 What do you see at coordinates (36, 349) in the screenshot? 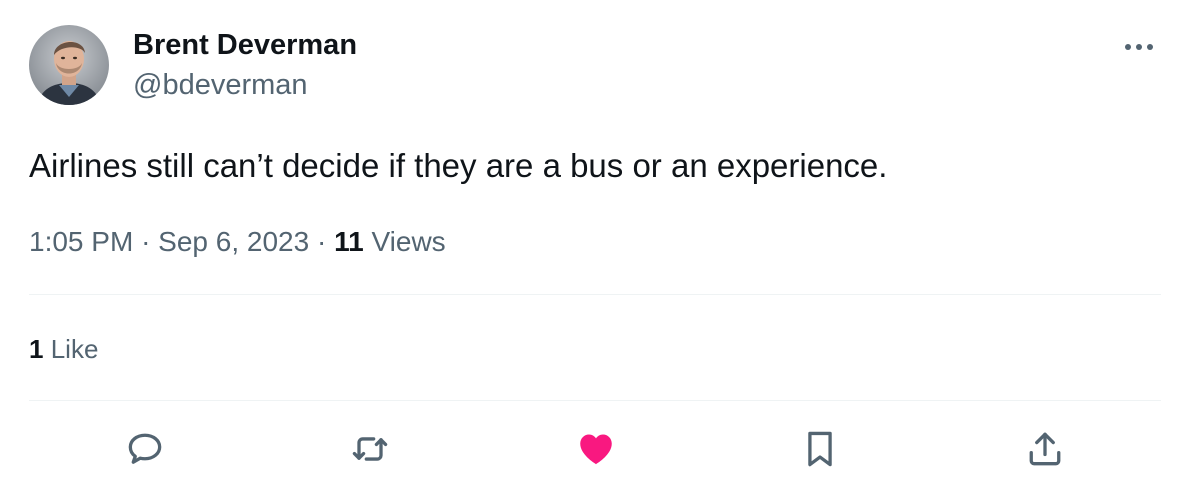
I see `likes-count: 1` at bounding box center [36, 349].